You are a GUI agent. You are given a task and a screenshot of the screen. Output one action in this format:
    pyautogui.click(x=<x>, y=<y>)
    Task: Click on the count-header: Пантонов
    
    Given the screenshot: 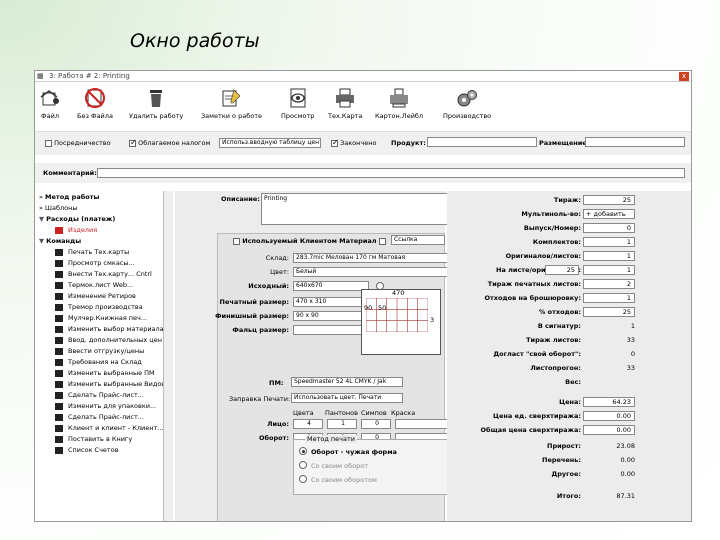 What is the action you would take?
    pyautogui.click(x=341, y=413)
    